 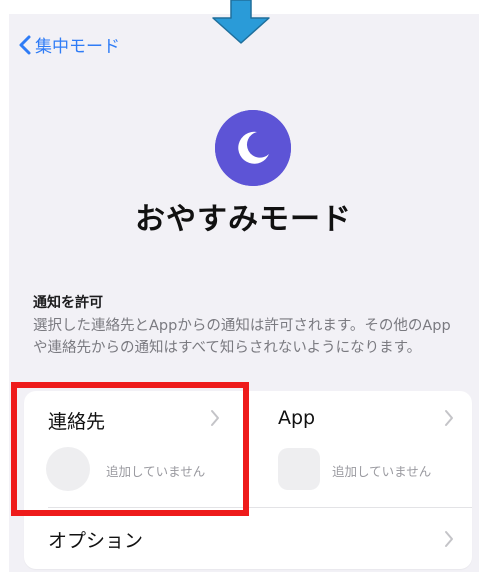 I want to click on apps-cell: App 追加していません, so click(x=360, y=449).